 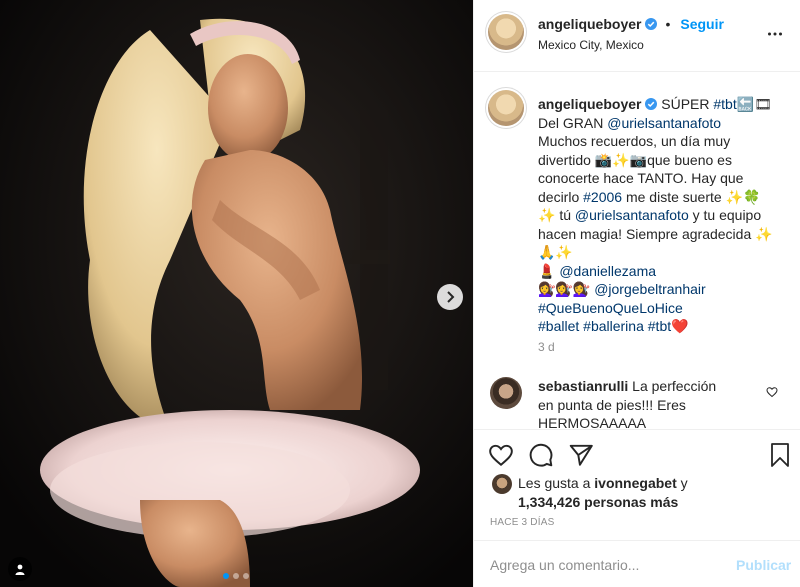 I want to click on comment-bubble-icon, so click(x=541, y=455).